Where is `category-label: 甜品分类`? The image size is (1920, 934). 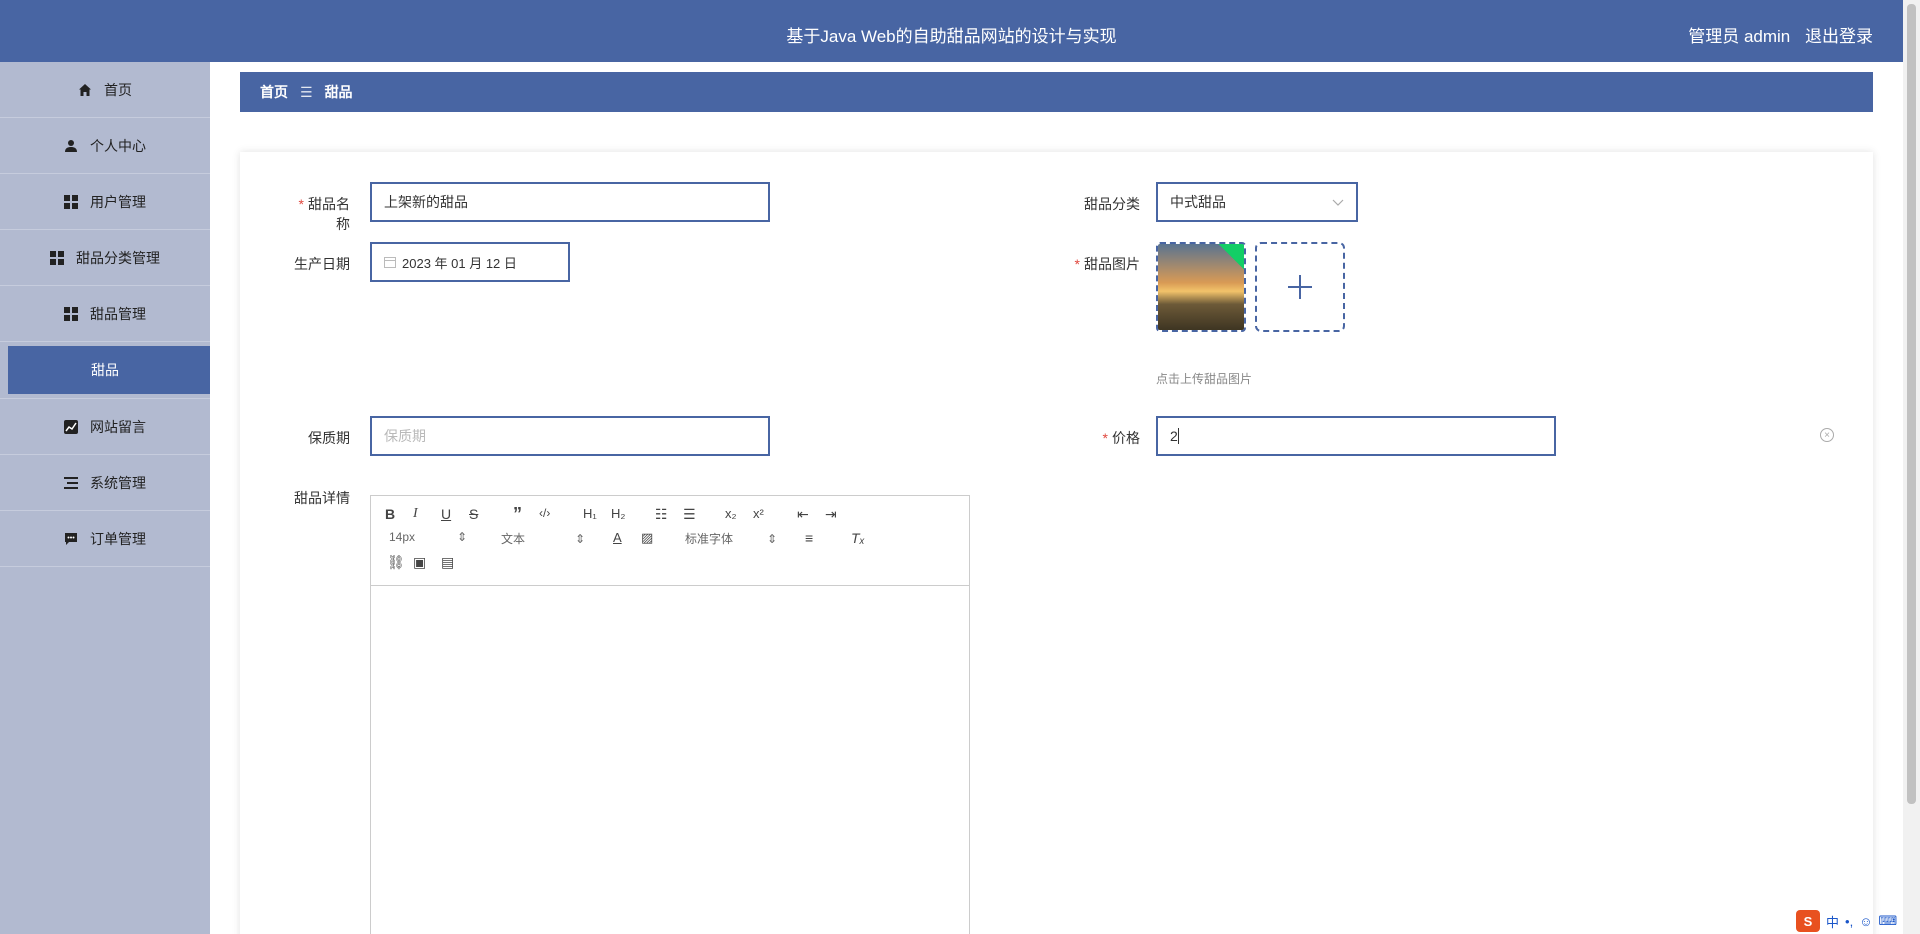
category-label: 甜品分类 is located at coordinates (1112, 204).